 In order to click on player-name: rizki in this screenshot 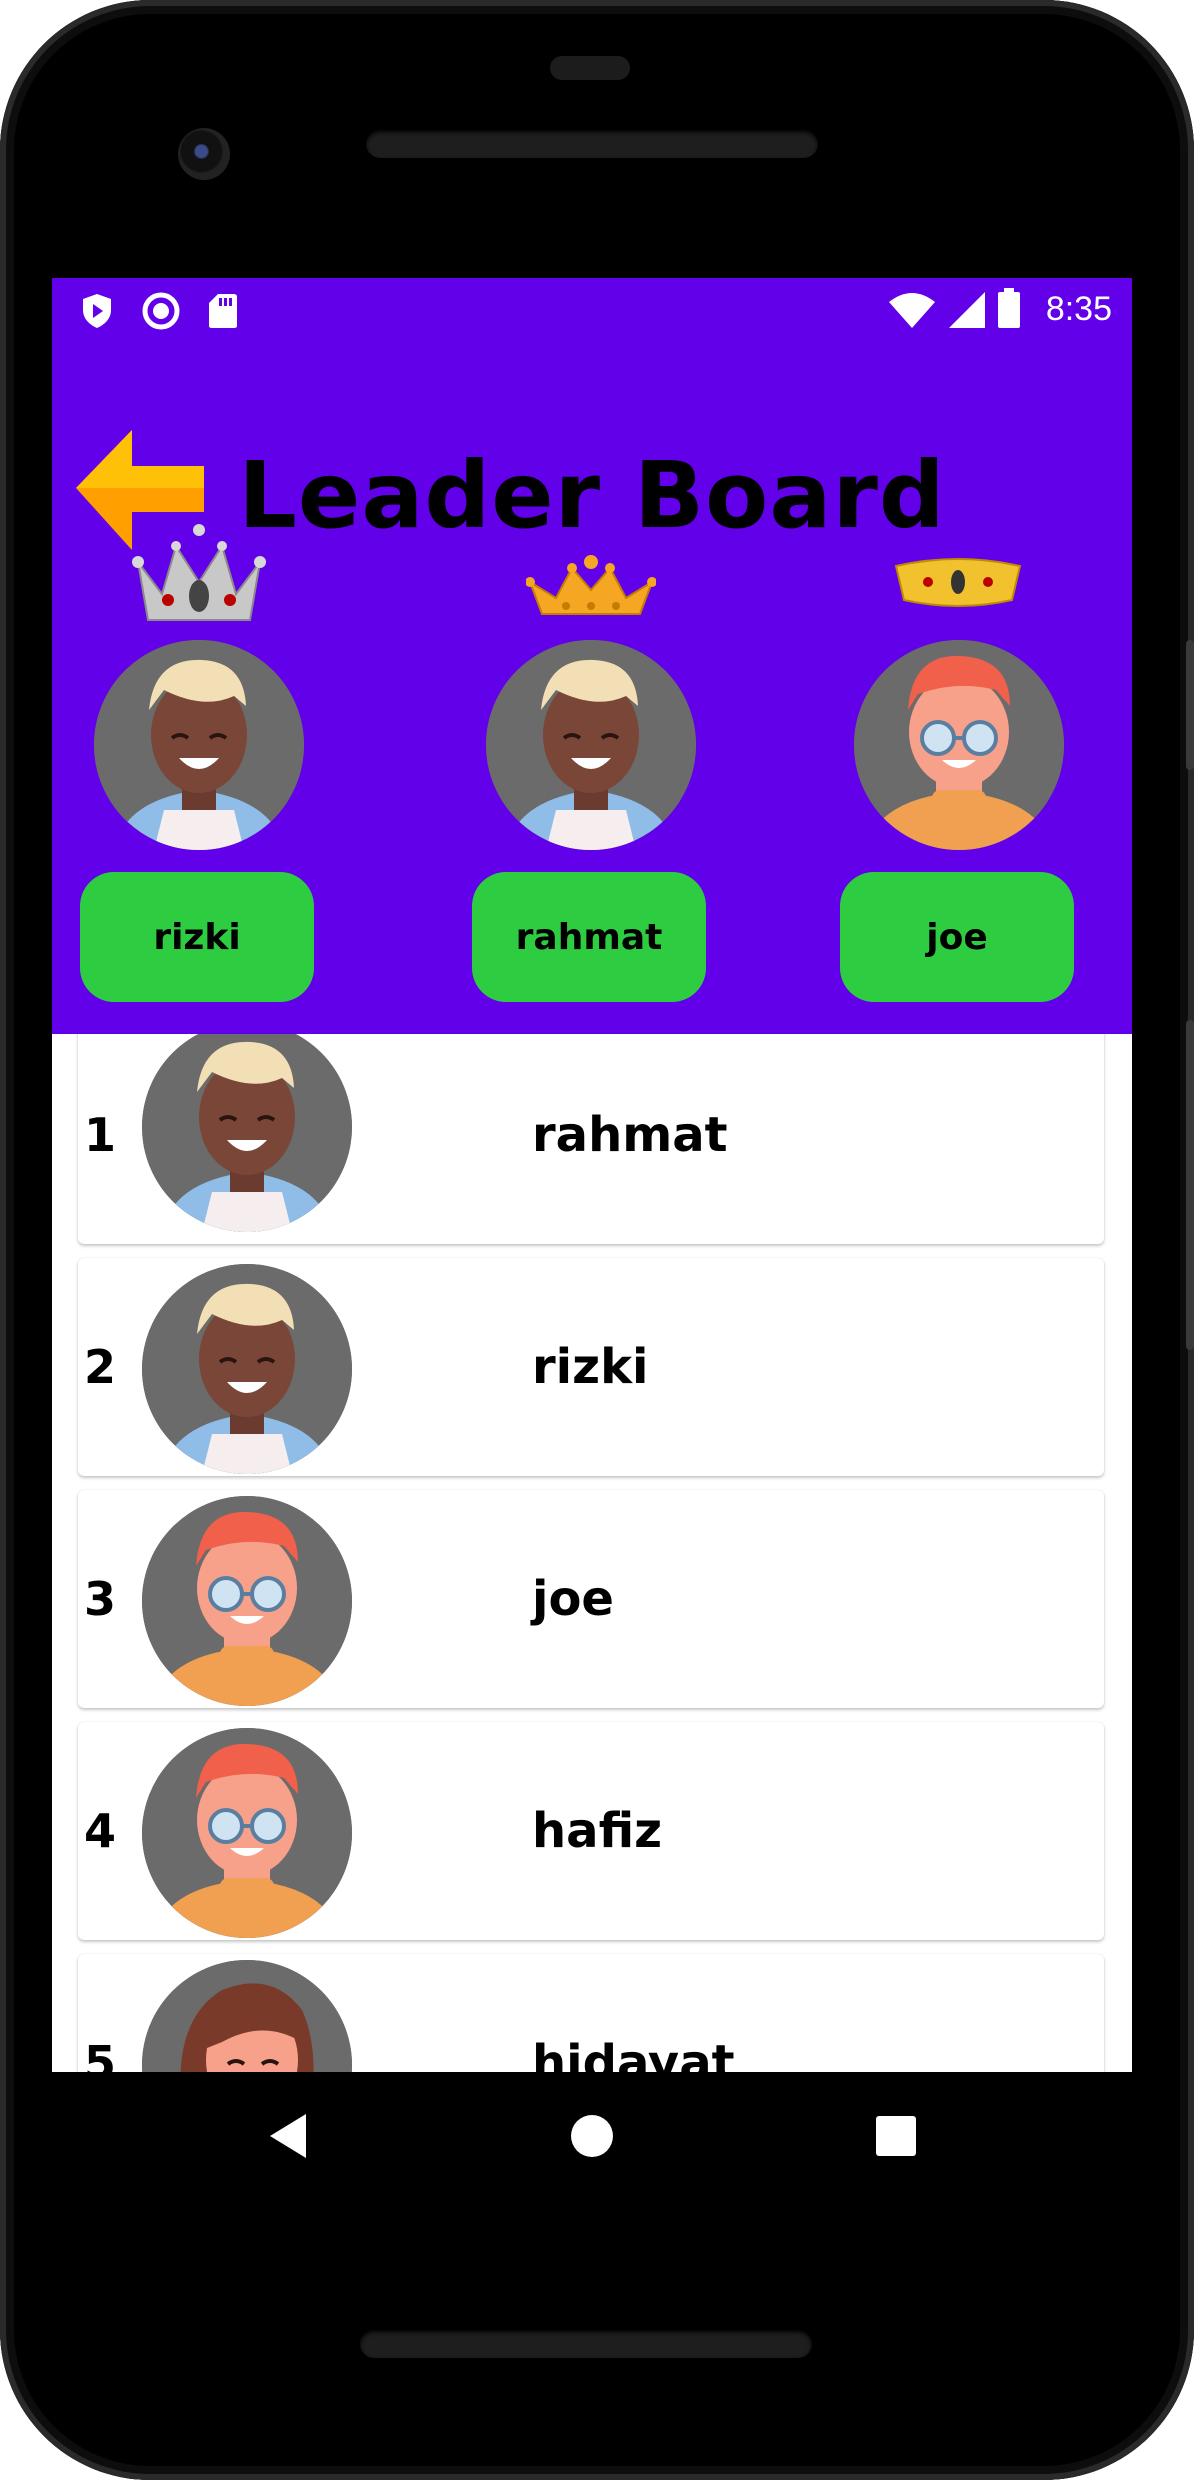, I will do `click(590, 1367)`.